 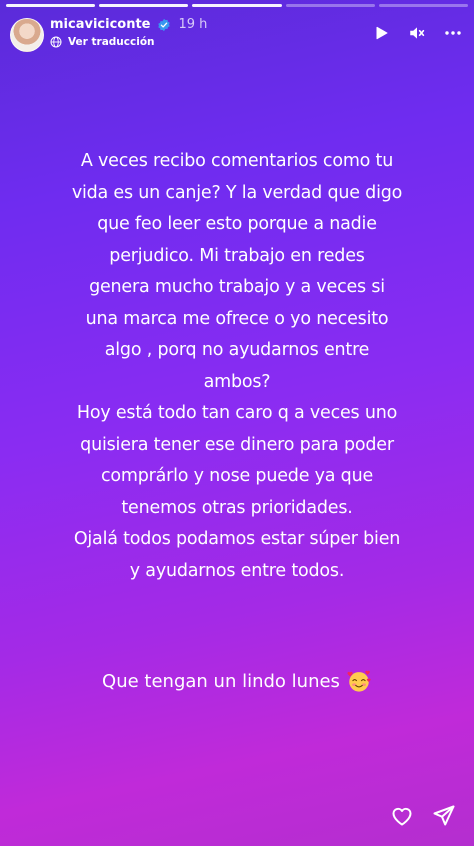 I want to click on story-header: micaviciconte 19 h Ver traducción, so click(x=236, y=34).